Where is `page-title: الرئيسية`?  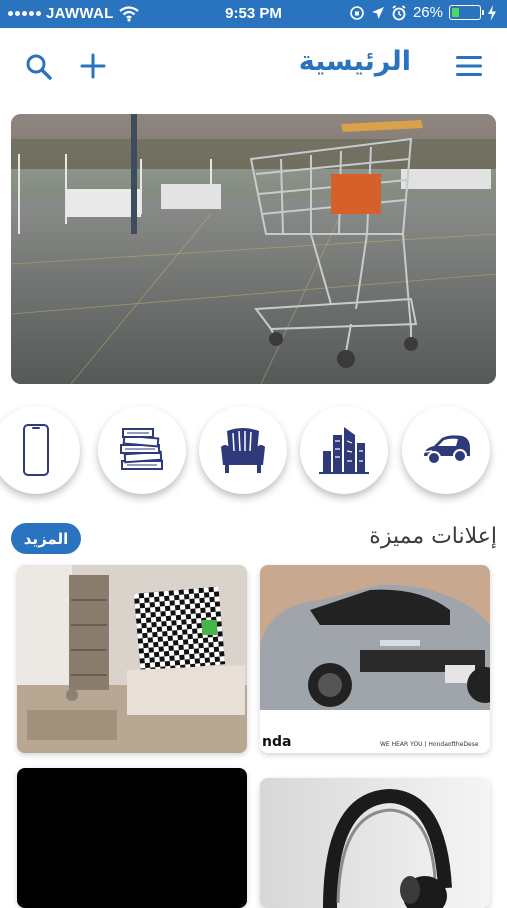
page-title: الرئيسية is located at coordinates (354, 61).